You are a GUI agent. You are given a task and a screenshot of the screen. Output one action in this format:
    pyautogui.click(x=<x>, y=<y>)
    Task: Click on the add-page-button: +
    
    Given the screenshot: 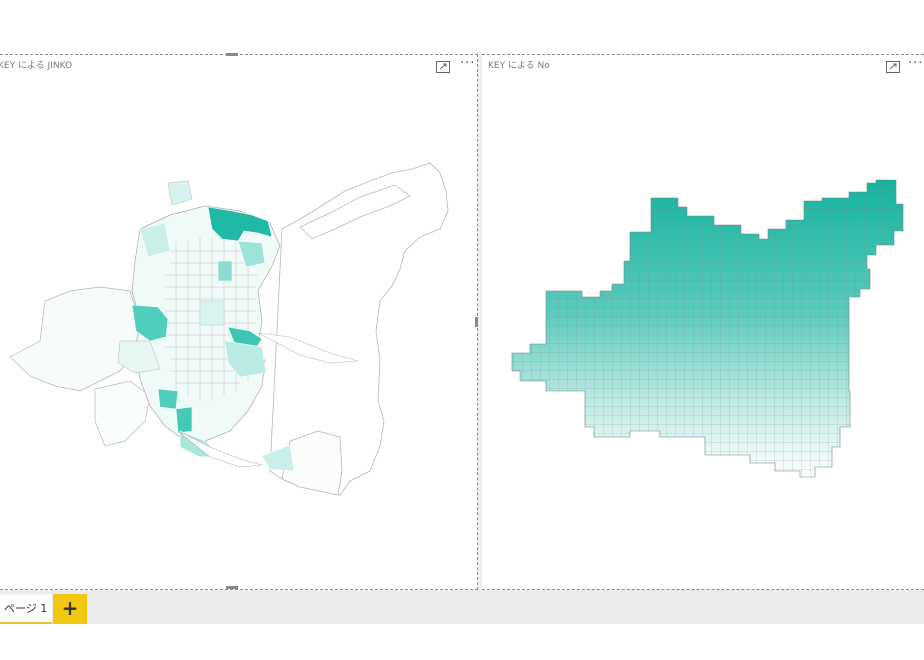 What is the action you would take?
    pyautogui.click(x=70, y=609)
    